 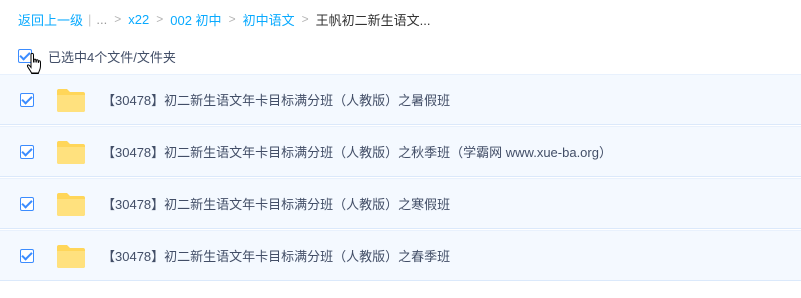 I want to click on file-name: 【30478】初二新生语文年卡目标满分班（人教版）之春季班, so click(x=276, y=255).